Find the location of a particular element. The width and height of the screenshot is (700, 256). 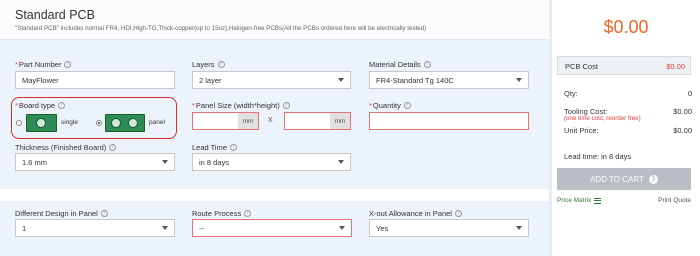

thickness-label: Thickness (Finished Board) ? is located at coordinates (66, 147).